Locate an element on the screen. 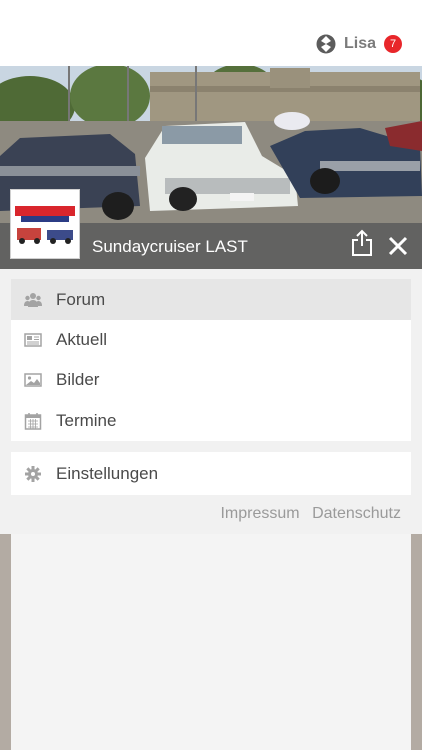  menu-label-termine: Termine is located at coordinates (86, 420).